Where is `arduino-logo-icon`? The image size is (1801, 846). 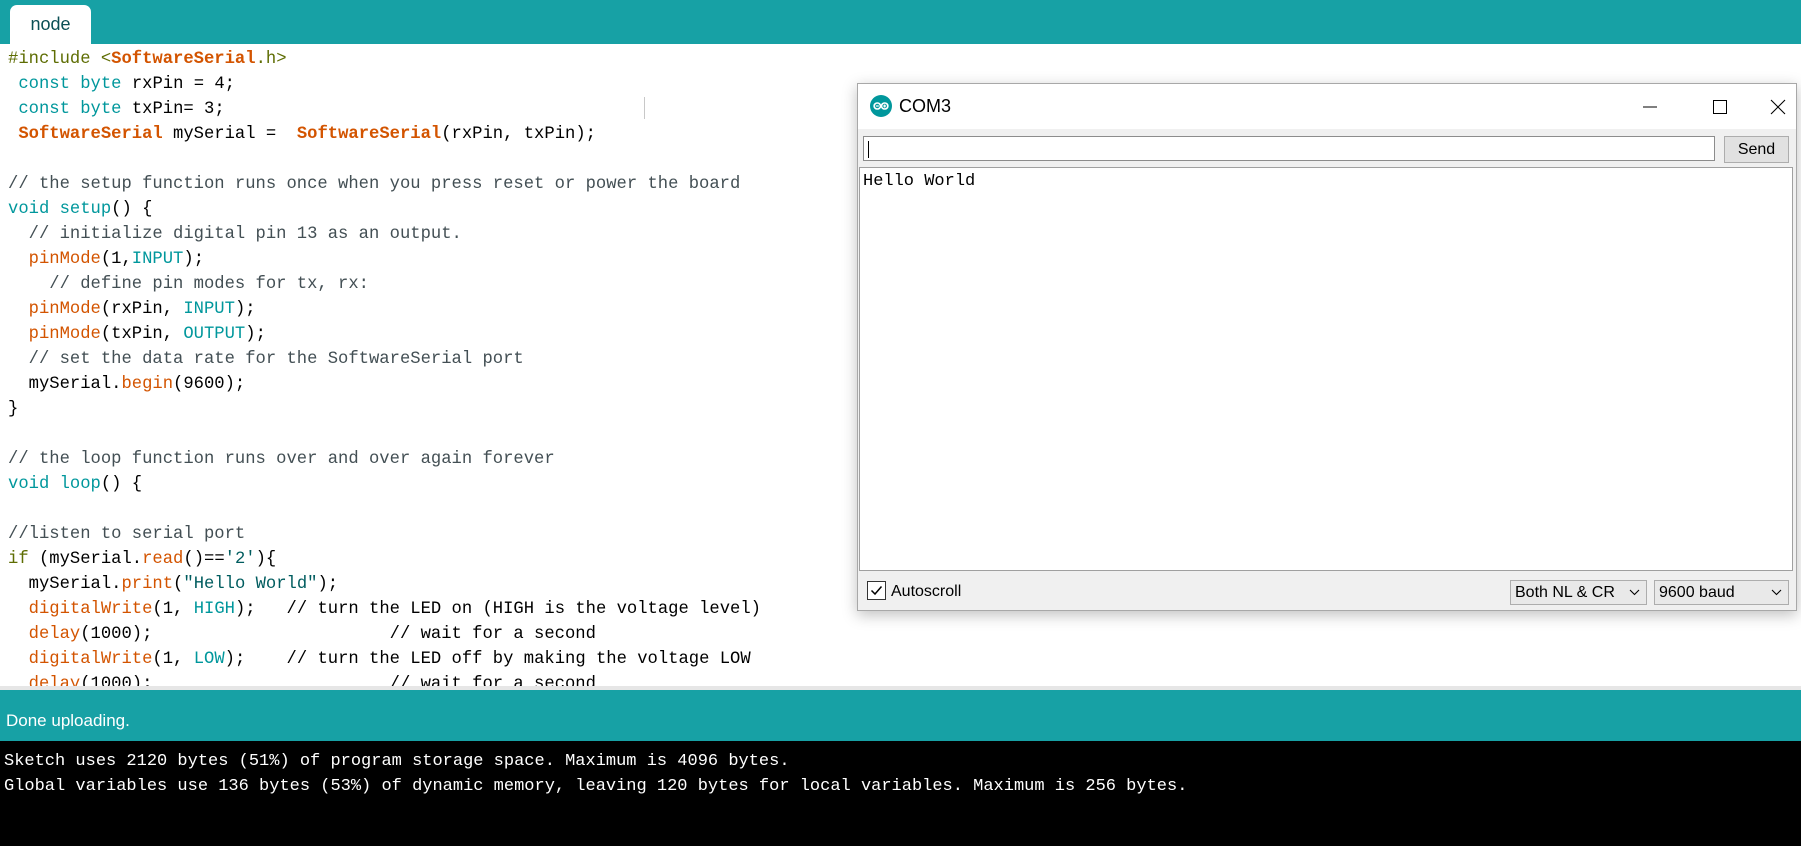 arduino-logo-icon is located at coordinates (881, 106).